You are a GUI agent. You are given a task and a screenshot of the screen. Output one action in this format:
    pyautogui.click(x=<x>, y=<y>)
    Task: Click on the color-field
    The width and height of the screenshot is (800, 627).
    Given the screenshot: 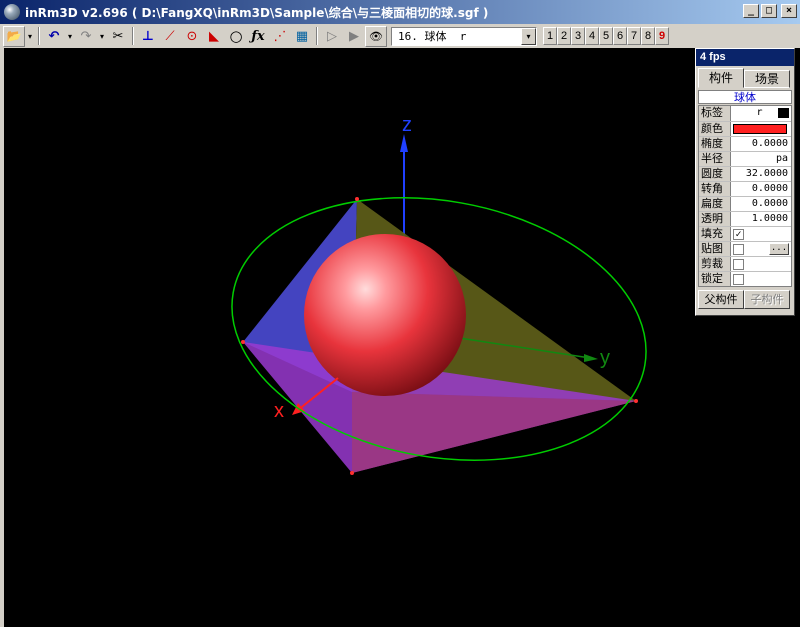 What is the action you would take?
    pyautogui.click(x=761, y=129)
    